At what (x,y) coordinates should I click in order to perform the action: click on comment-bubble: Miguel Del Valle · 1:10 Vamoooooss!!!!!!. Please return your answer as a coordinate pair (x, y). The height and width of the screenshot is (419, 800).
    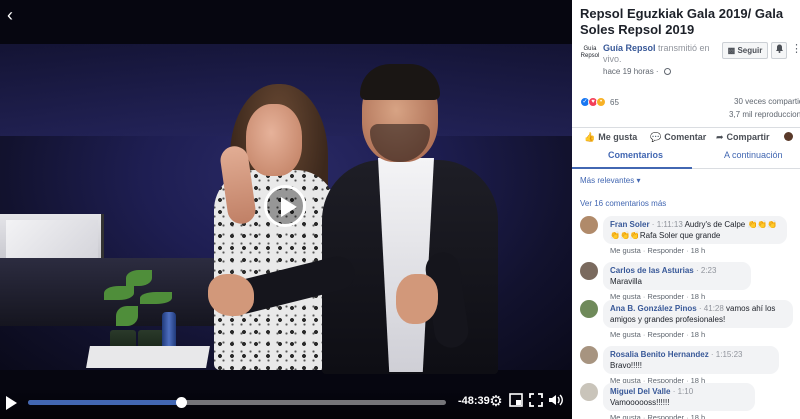
    Looking at the image, I should click on (679, 397).